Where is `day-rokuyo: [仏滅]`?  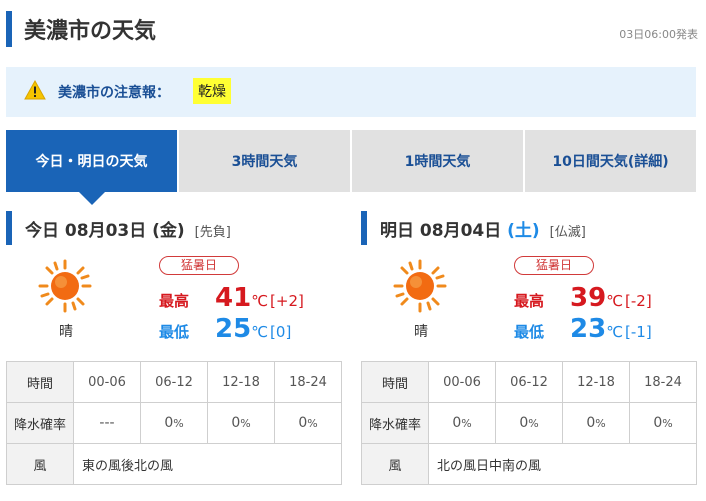 day-rokuyo: [仏滅] is located at coordinates (567, 232).